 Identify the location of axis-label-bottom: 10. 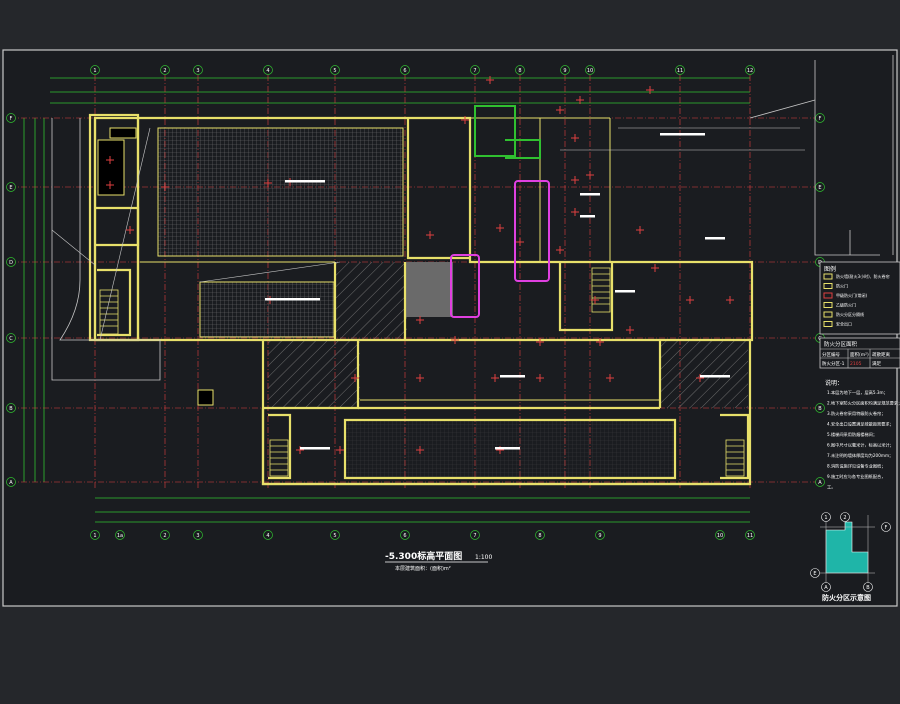
(720, 536).